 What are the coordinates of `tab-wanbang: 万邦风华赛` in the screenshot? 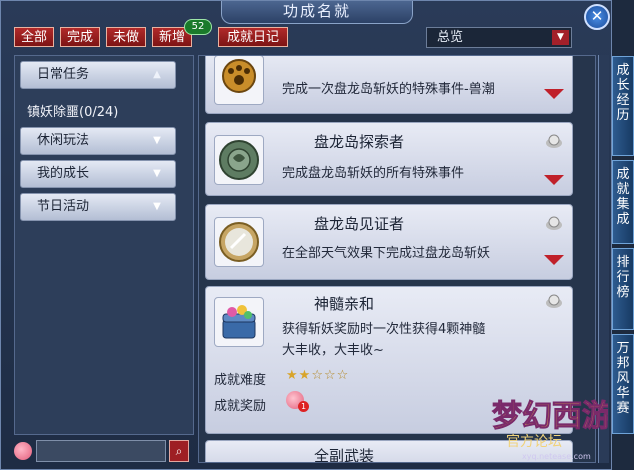 It's located at (623, 384).